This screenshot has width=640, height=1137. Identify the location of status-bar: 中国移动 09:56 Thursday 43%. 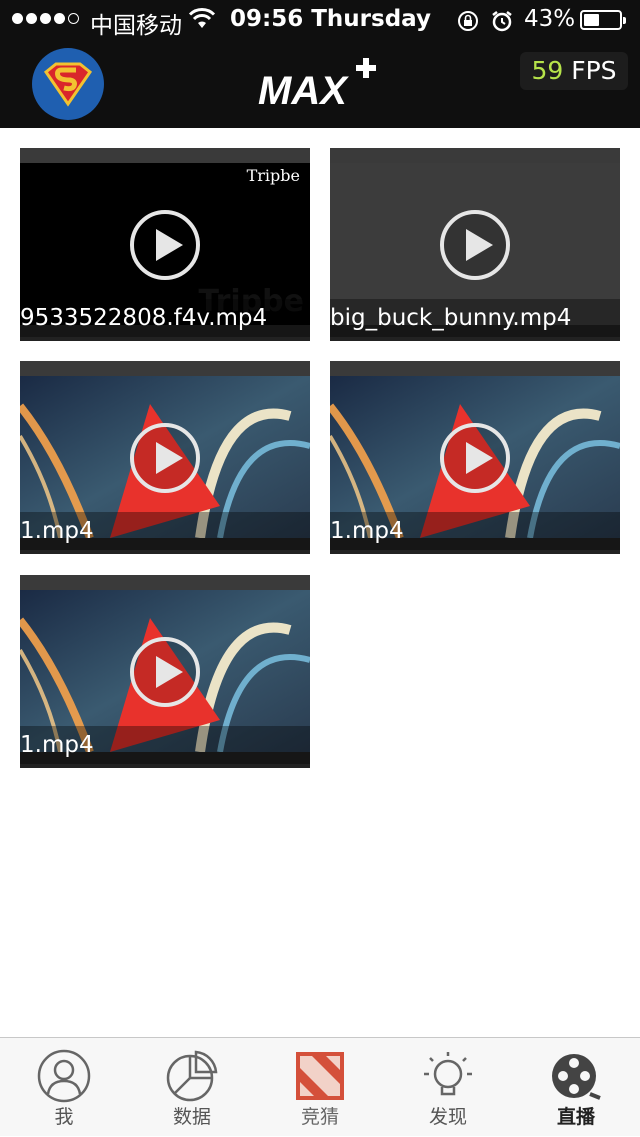
(320, 20).